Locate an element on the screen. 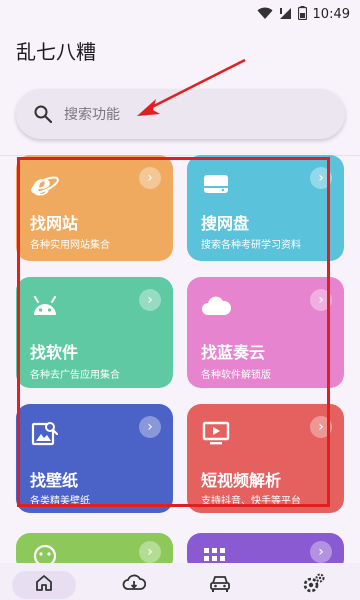 The width and height of the screenshot is (360, 600). settings-icon is located at coordinates (314, 585).